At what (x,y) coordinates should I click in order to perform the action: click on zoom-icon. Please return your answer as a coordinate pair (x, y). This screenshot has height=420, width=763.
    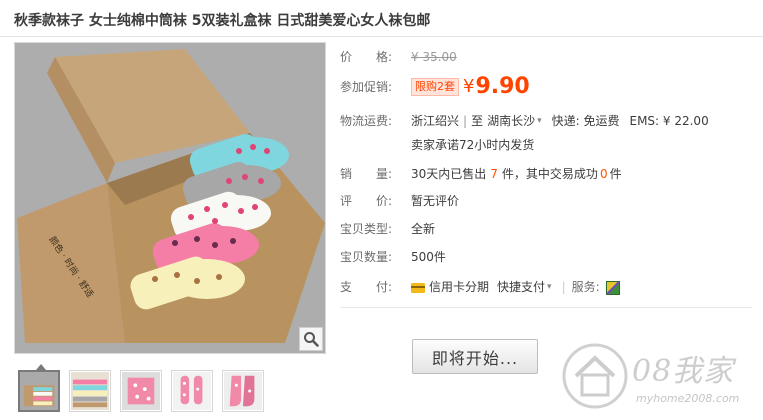
    Looking at the image, I should click on (311, 339).